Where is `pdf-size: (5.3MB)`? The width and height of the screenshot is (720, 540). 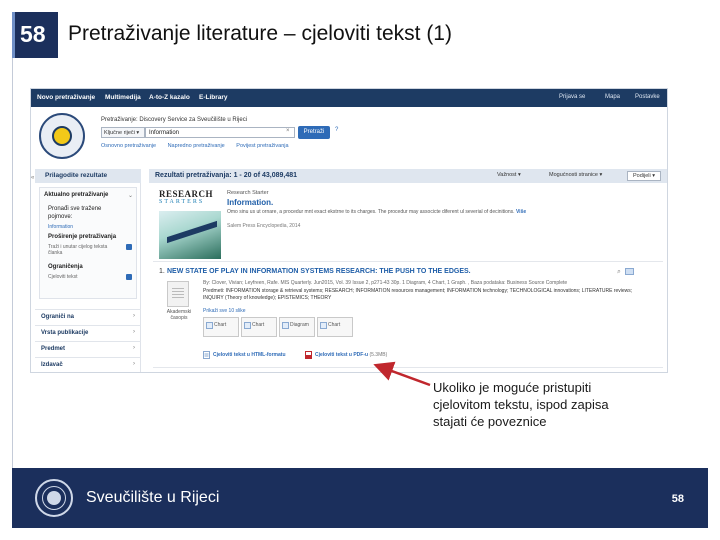 pdf-size: (5.3MB) is located at coordinates (378, 355).